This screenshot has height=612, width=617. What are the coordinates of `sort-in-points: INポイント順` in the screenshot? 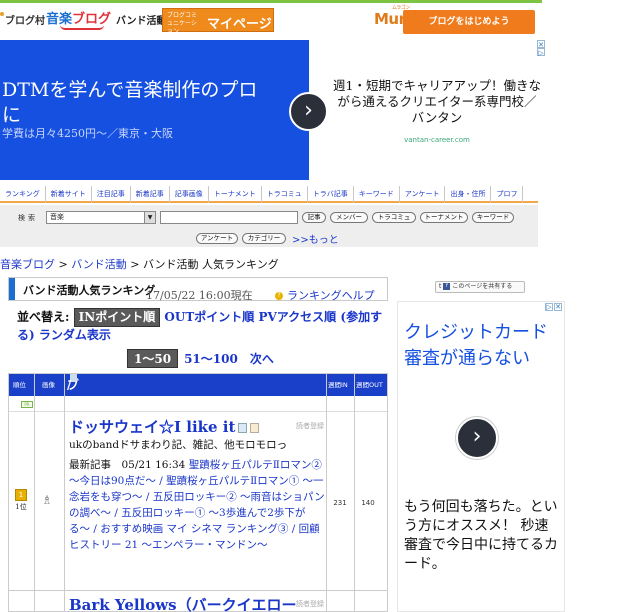 It's located at (117, 317).